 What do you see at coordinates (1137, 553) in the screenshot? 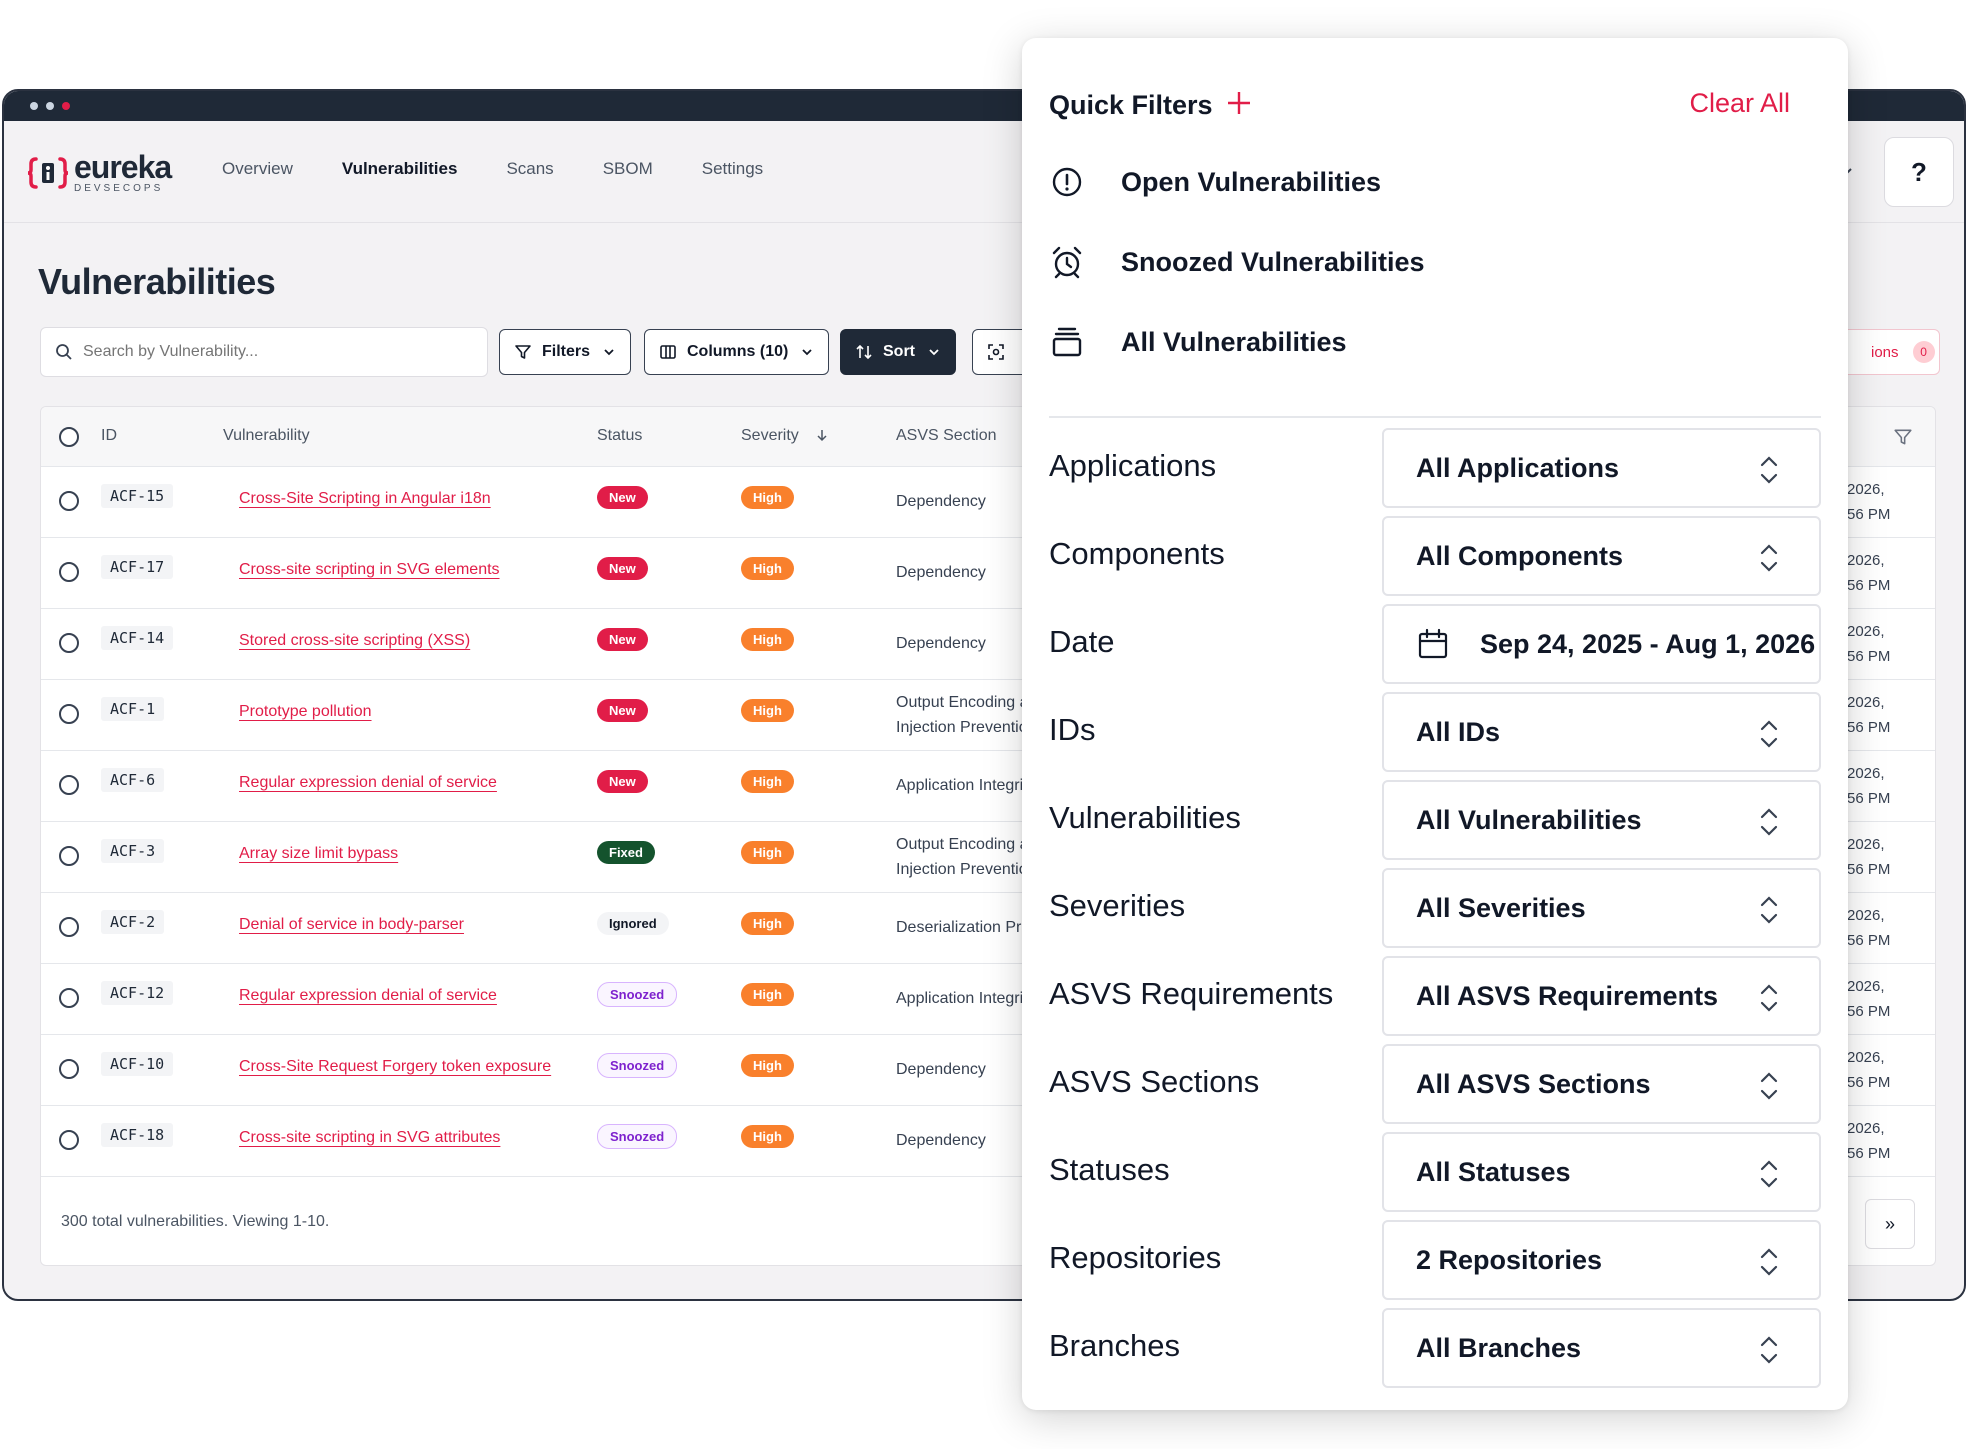
I see `filter-label: Components` at bounding box center [1137, 553].